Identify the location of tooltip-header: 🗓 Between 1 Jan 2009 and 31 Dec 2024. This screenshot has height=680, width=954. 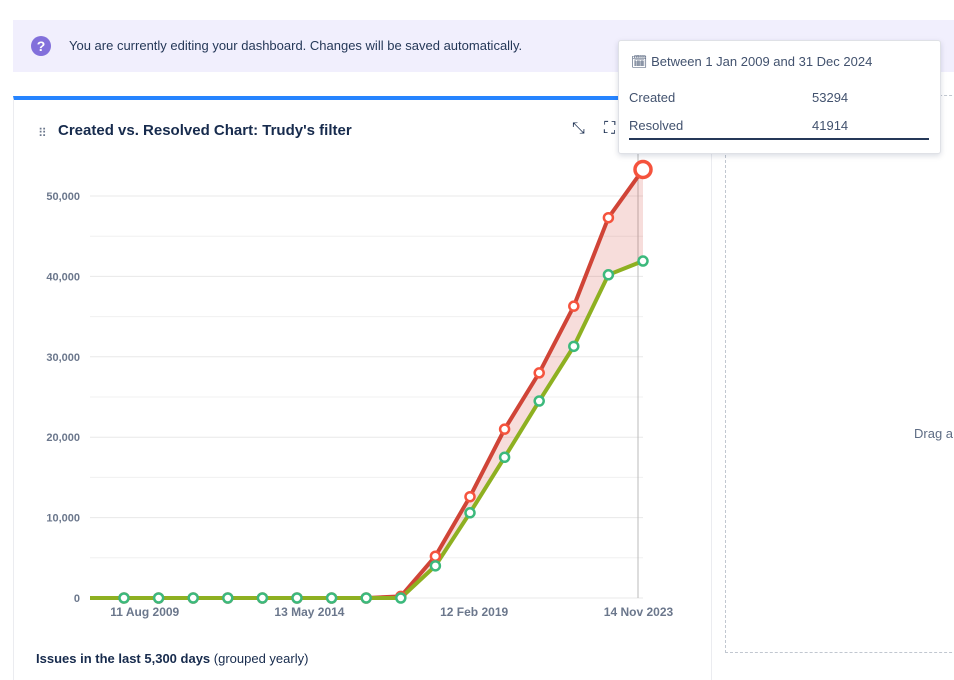
(751, 62).